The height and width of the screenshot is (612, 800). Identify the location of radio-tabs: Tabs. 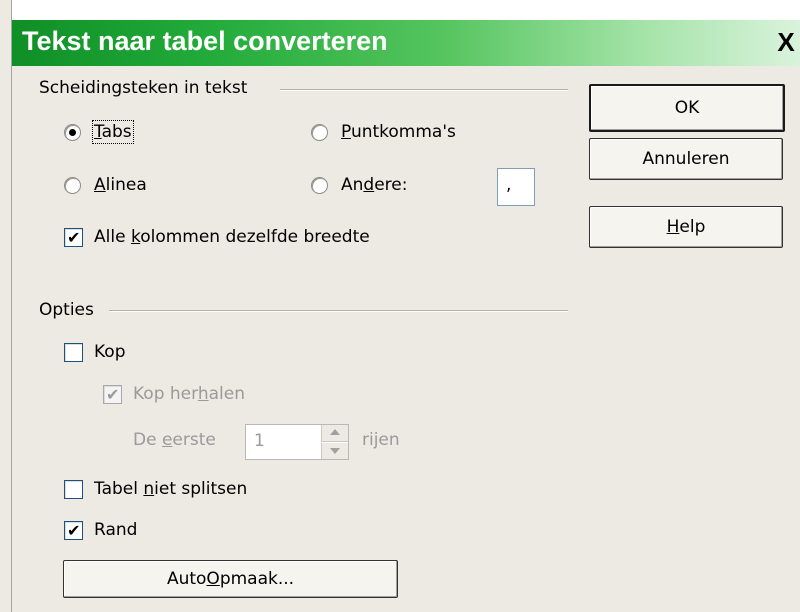
(169, 132).